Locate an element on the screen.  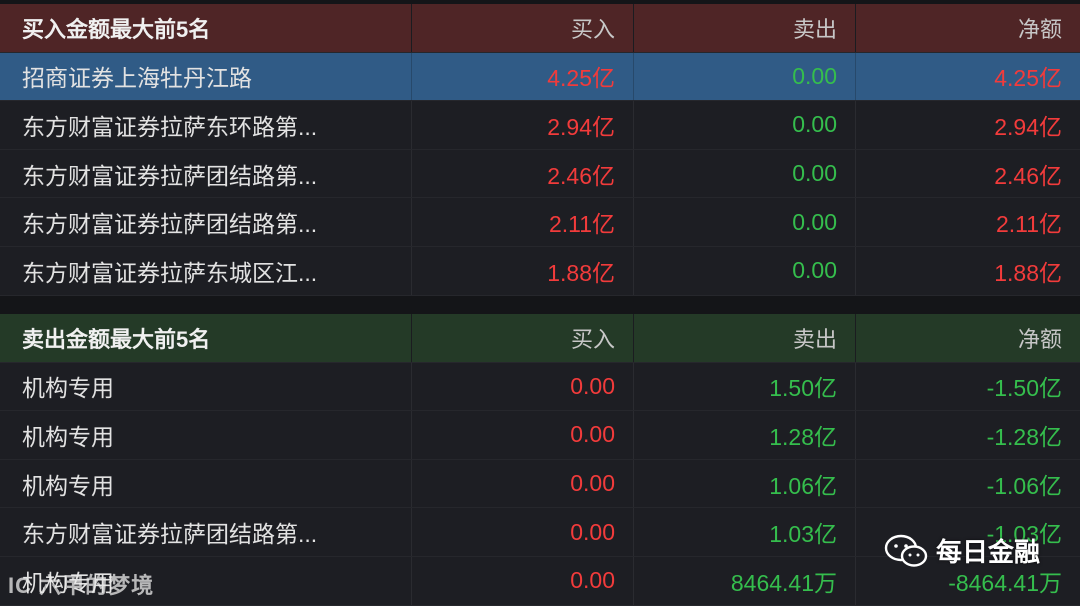
table-row: 东方财富证券拉萨东环路第... 2.94亿 0.00 2.94亿 is located at coordinates (540, 125).